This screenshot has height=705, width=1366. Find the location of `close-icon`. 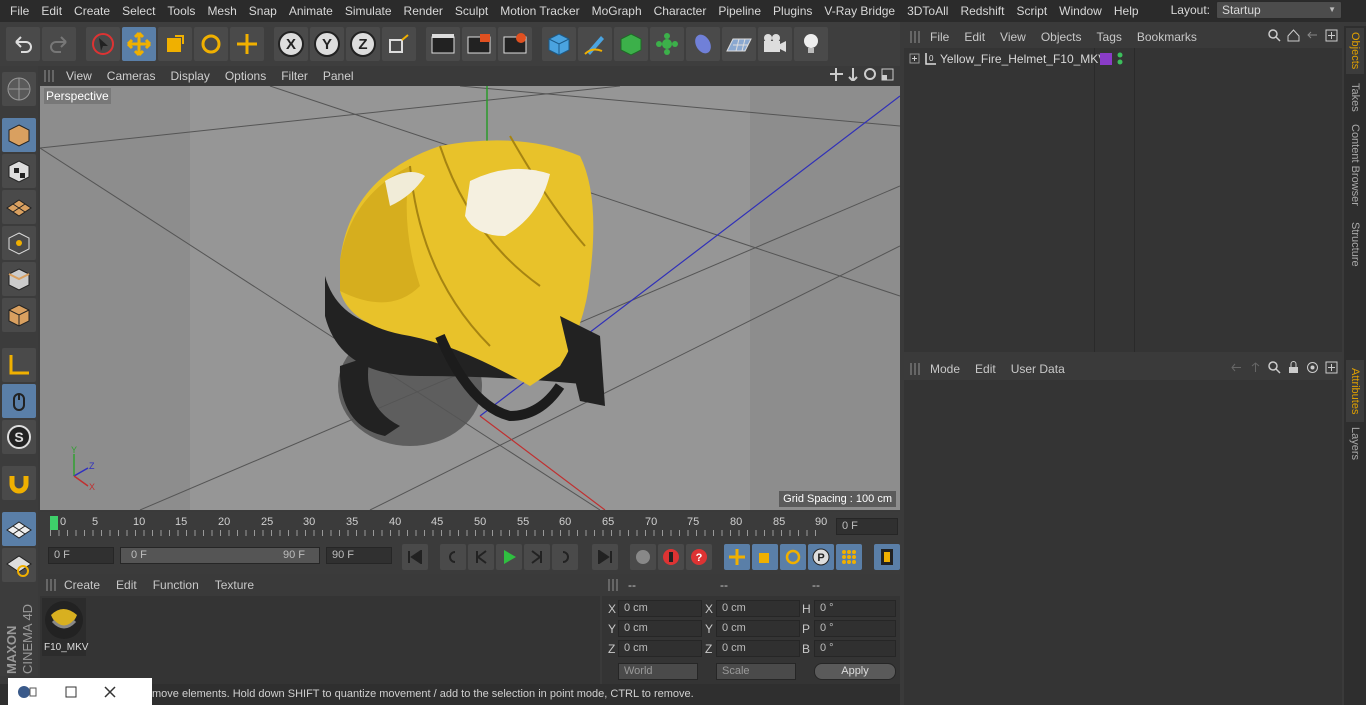

close-icon is located at coordinates (107, 692).